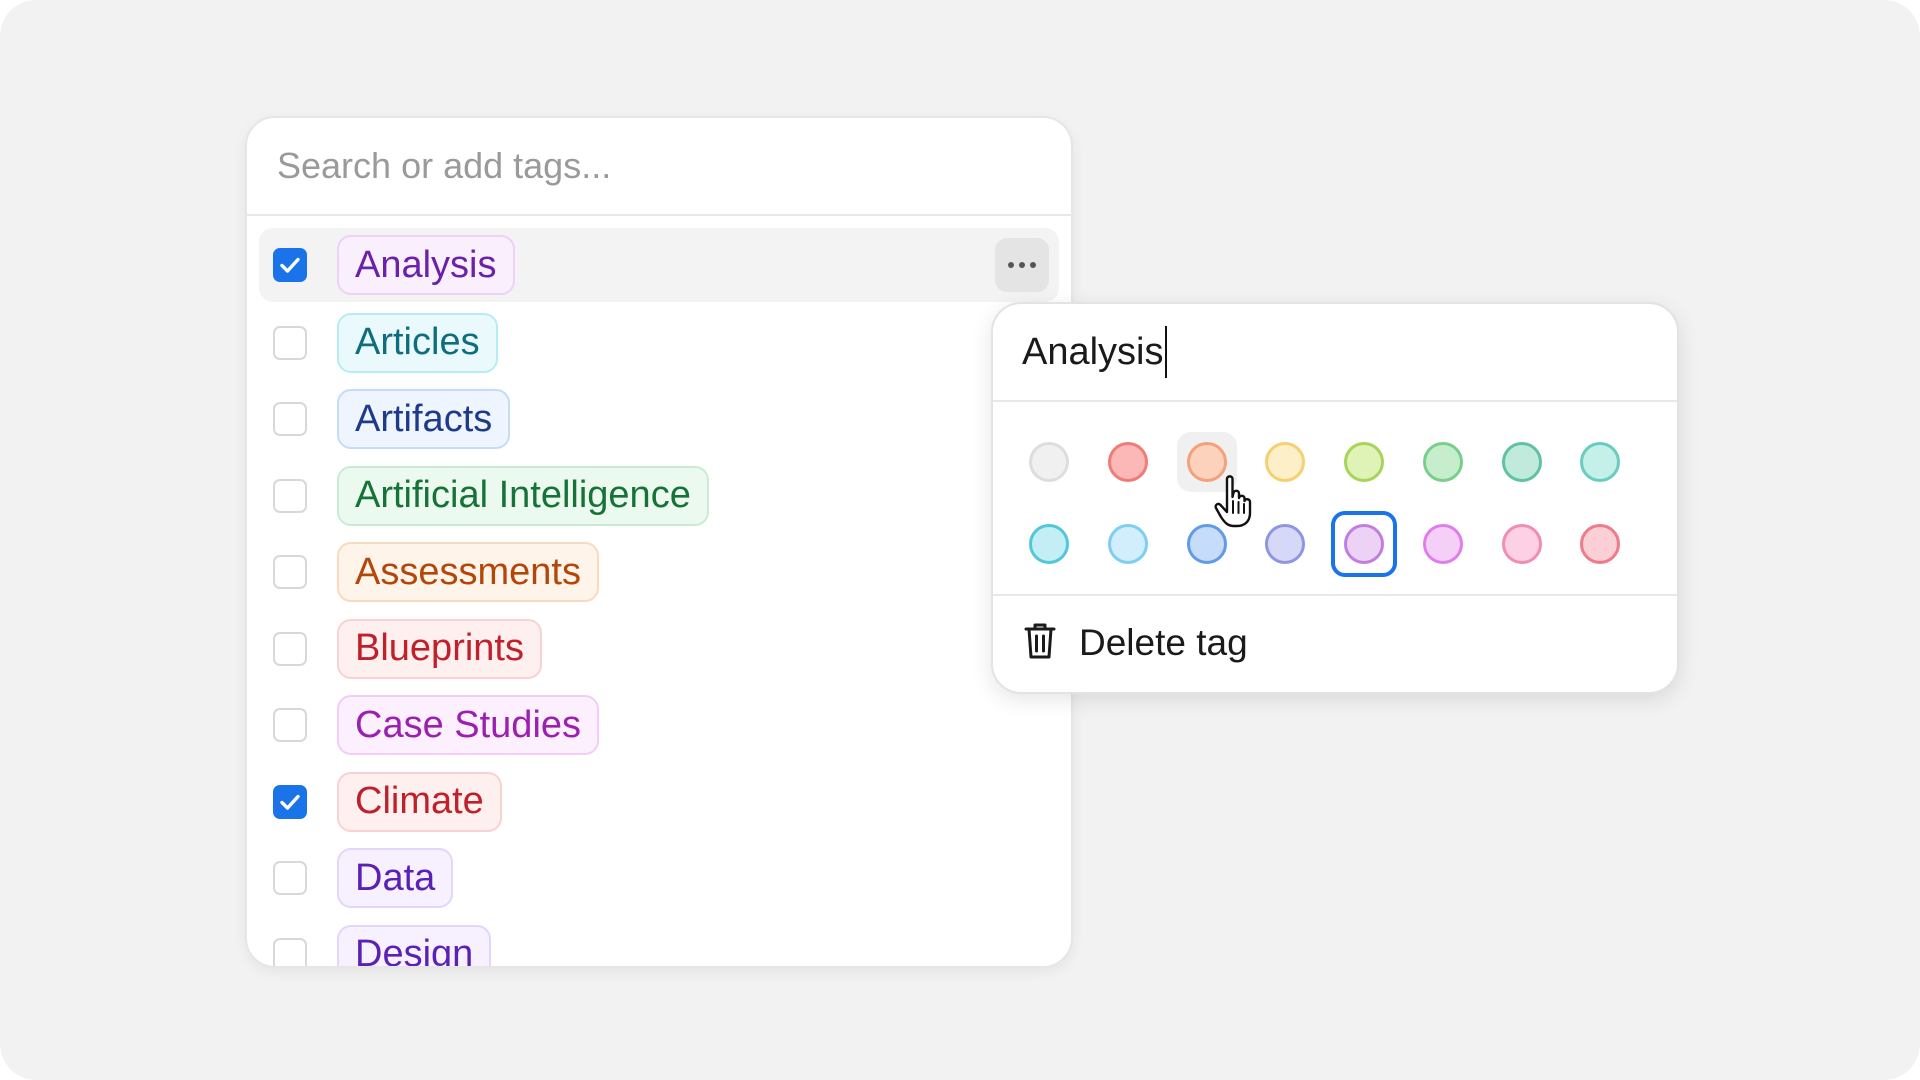 Image resolution: width=1920 pixels, height=1080 pixels. Describe the element at coordinates (414, 945) in the screenshot. I see `tag-chip: Design` at that location.